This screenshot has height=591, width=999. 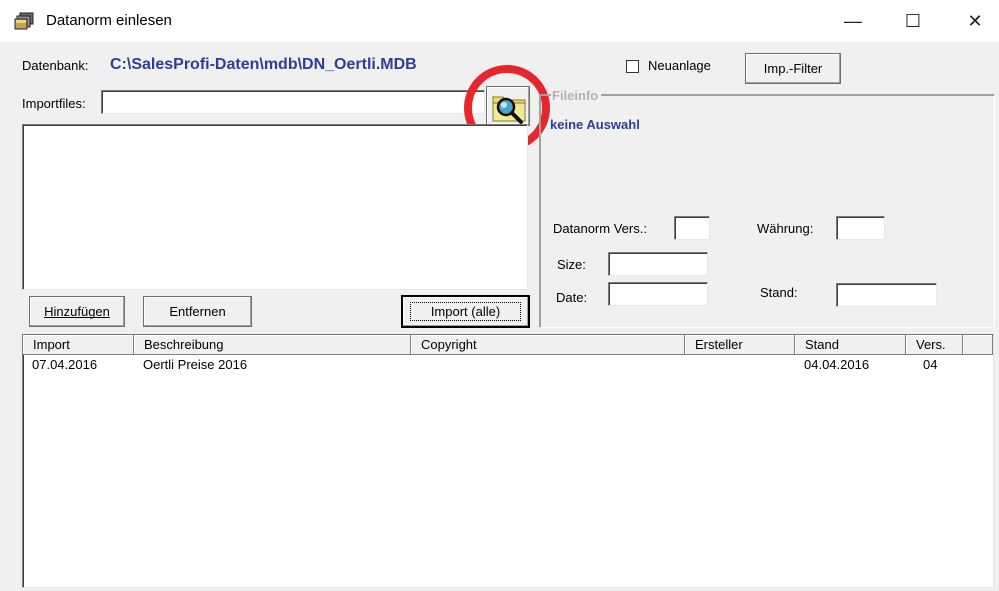 I want to click on maximize-button: ☐, so click(x=913, y=21).